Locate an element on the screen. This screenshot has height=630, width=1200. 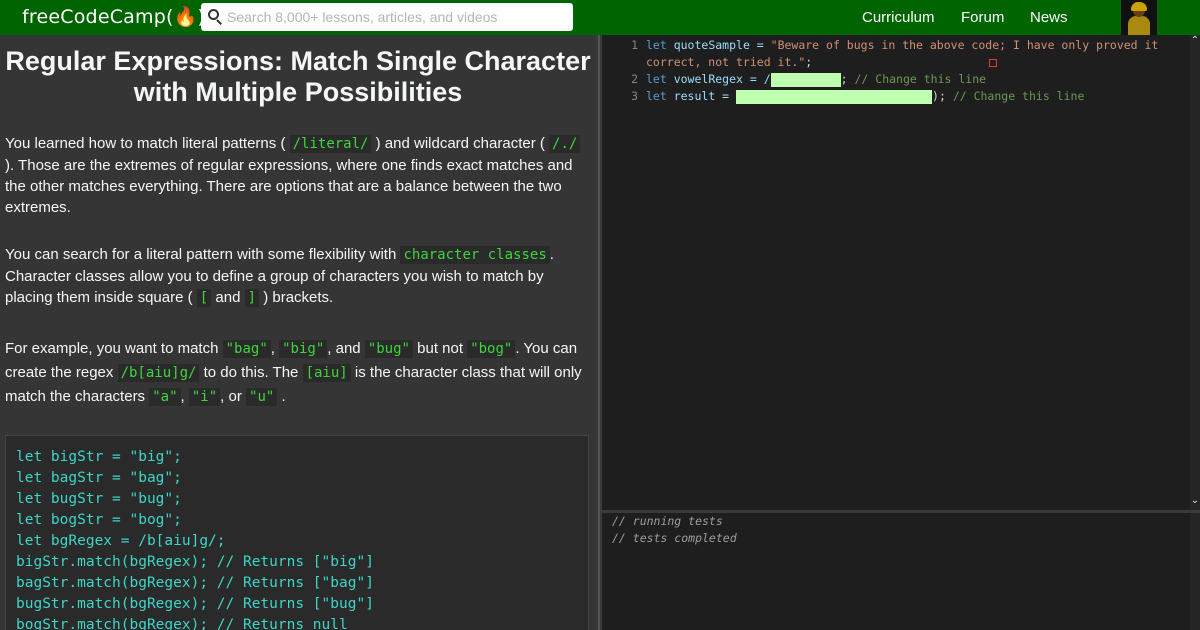
code-line: let bagStr = "bag"; is located at coordinates (99, 478).